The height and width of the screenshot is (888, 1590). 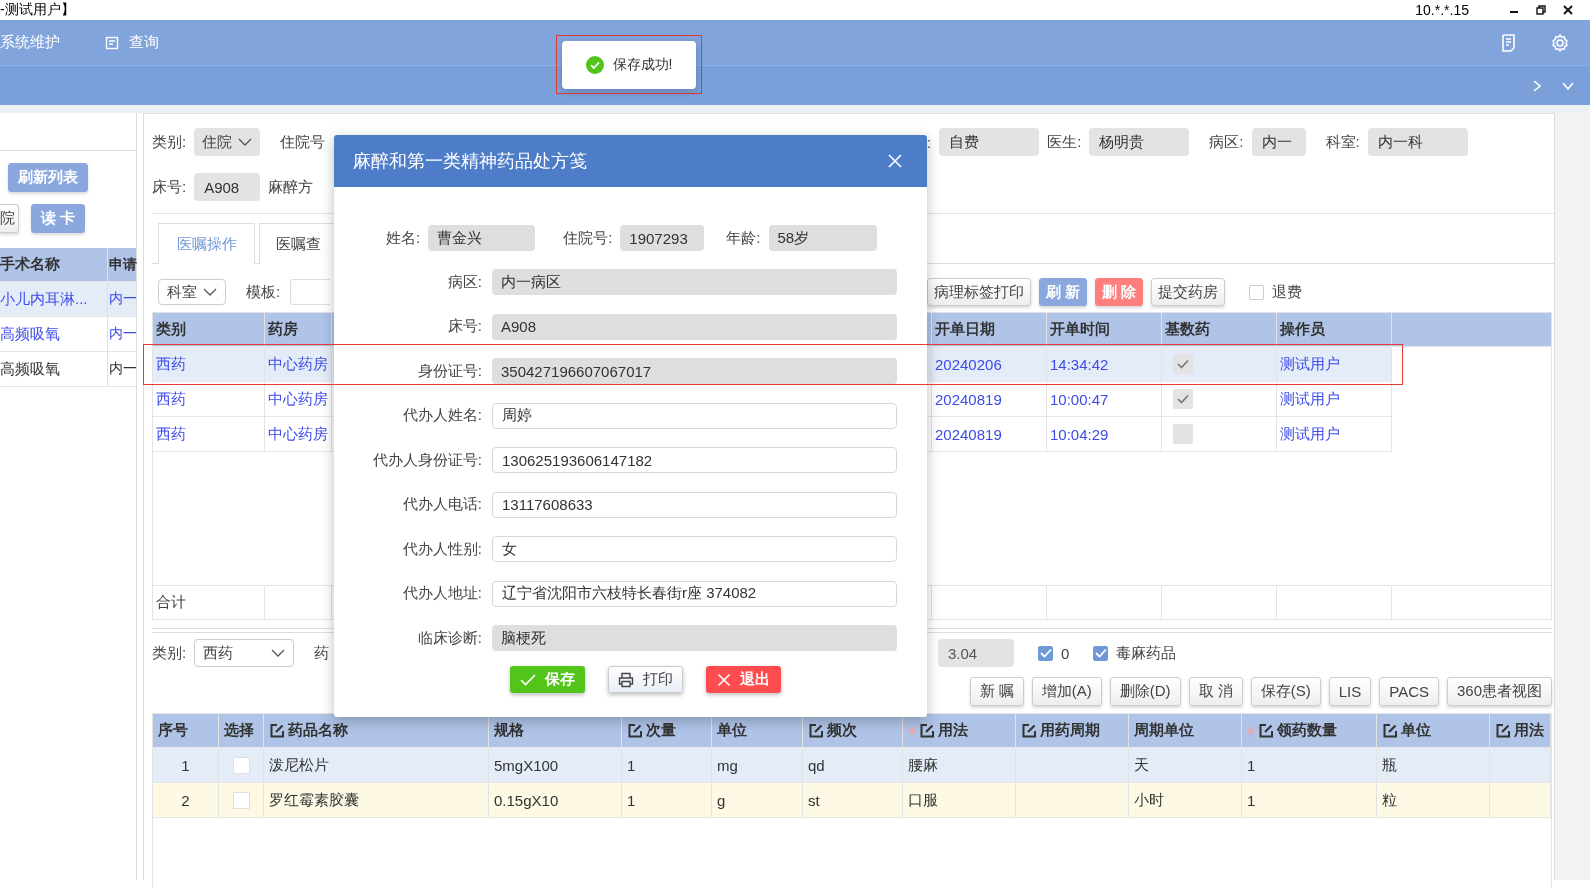 I want to click on column-header: 类别, so click(x=209, y=329).